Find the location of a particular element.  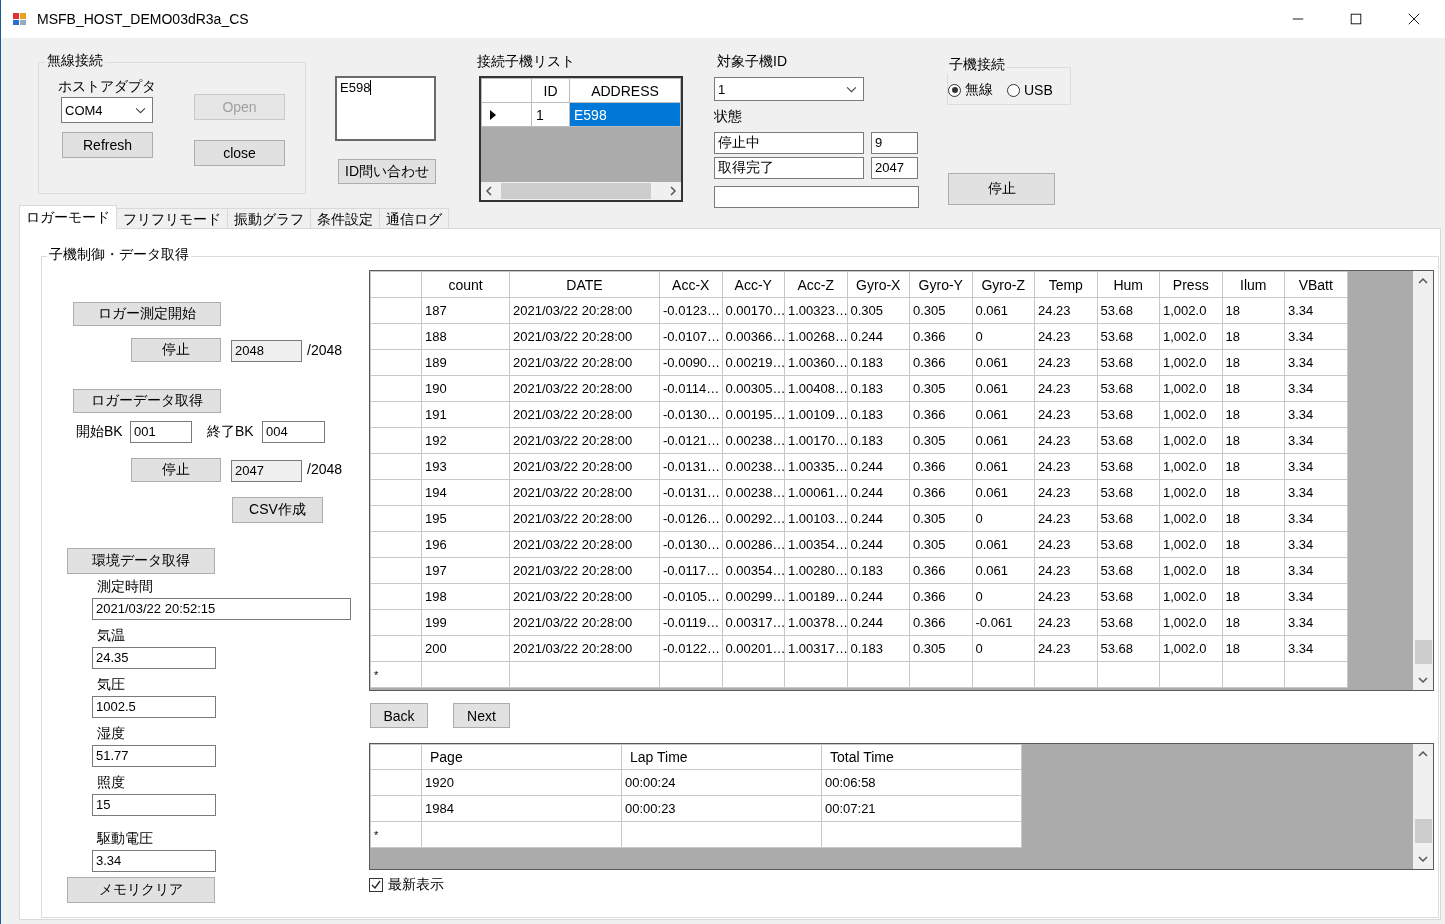

checkbox is located at coordinates (376, 885).